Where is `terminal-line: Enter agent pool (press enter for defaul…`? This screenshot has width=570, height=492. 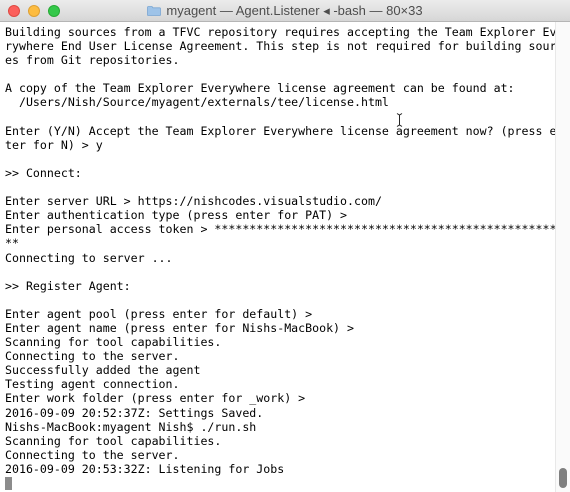
terminal-line: Enter agent pool (press enter for defaul… is located at coordinates (159, 313).